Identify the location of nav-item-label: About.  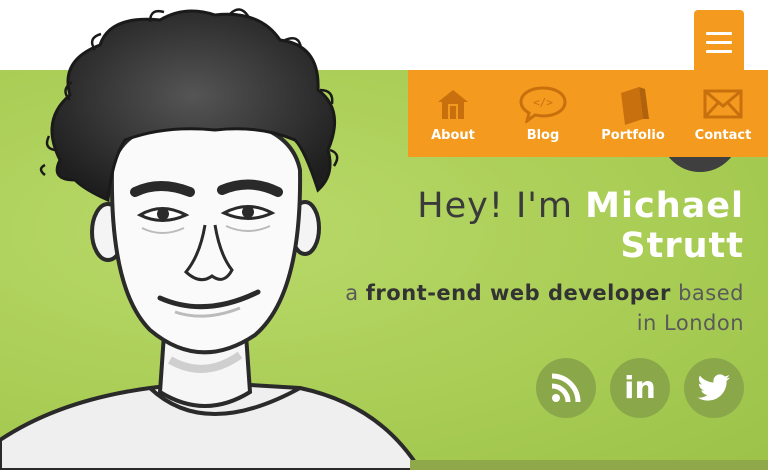
(453, 135).